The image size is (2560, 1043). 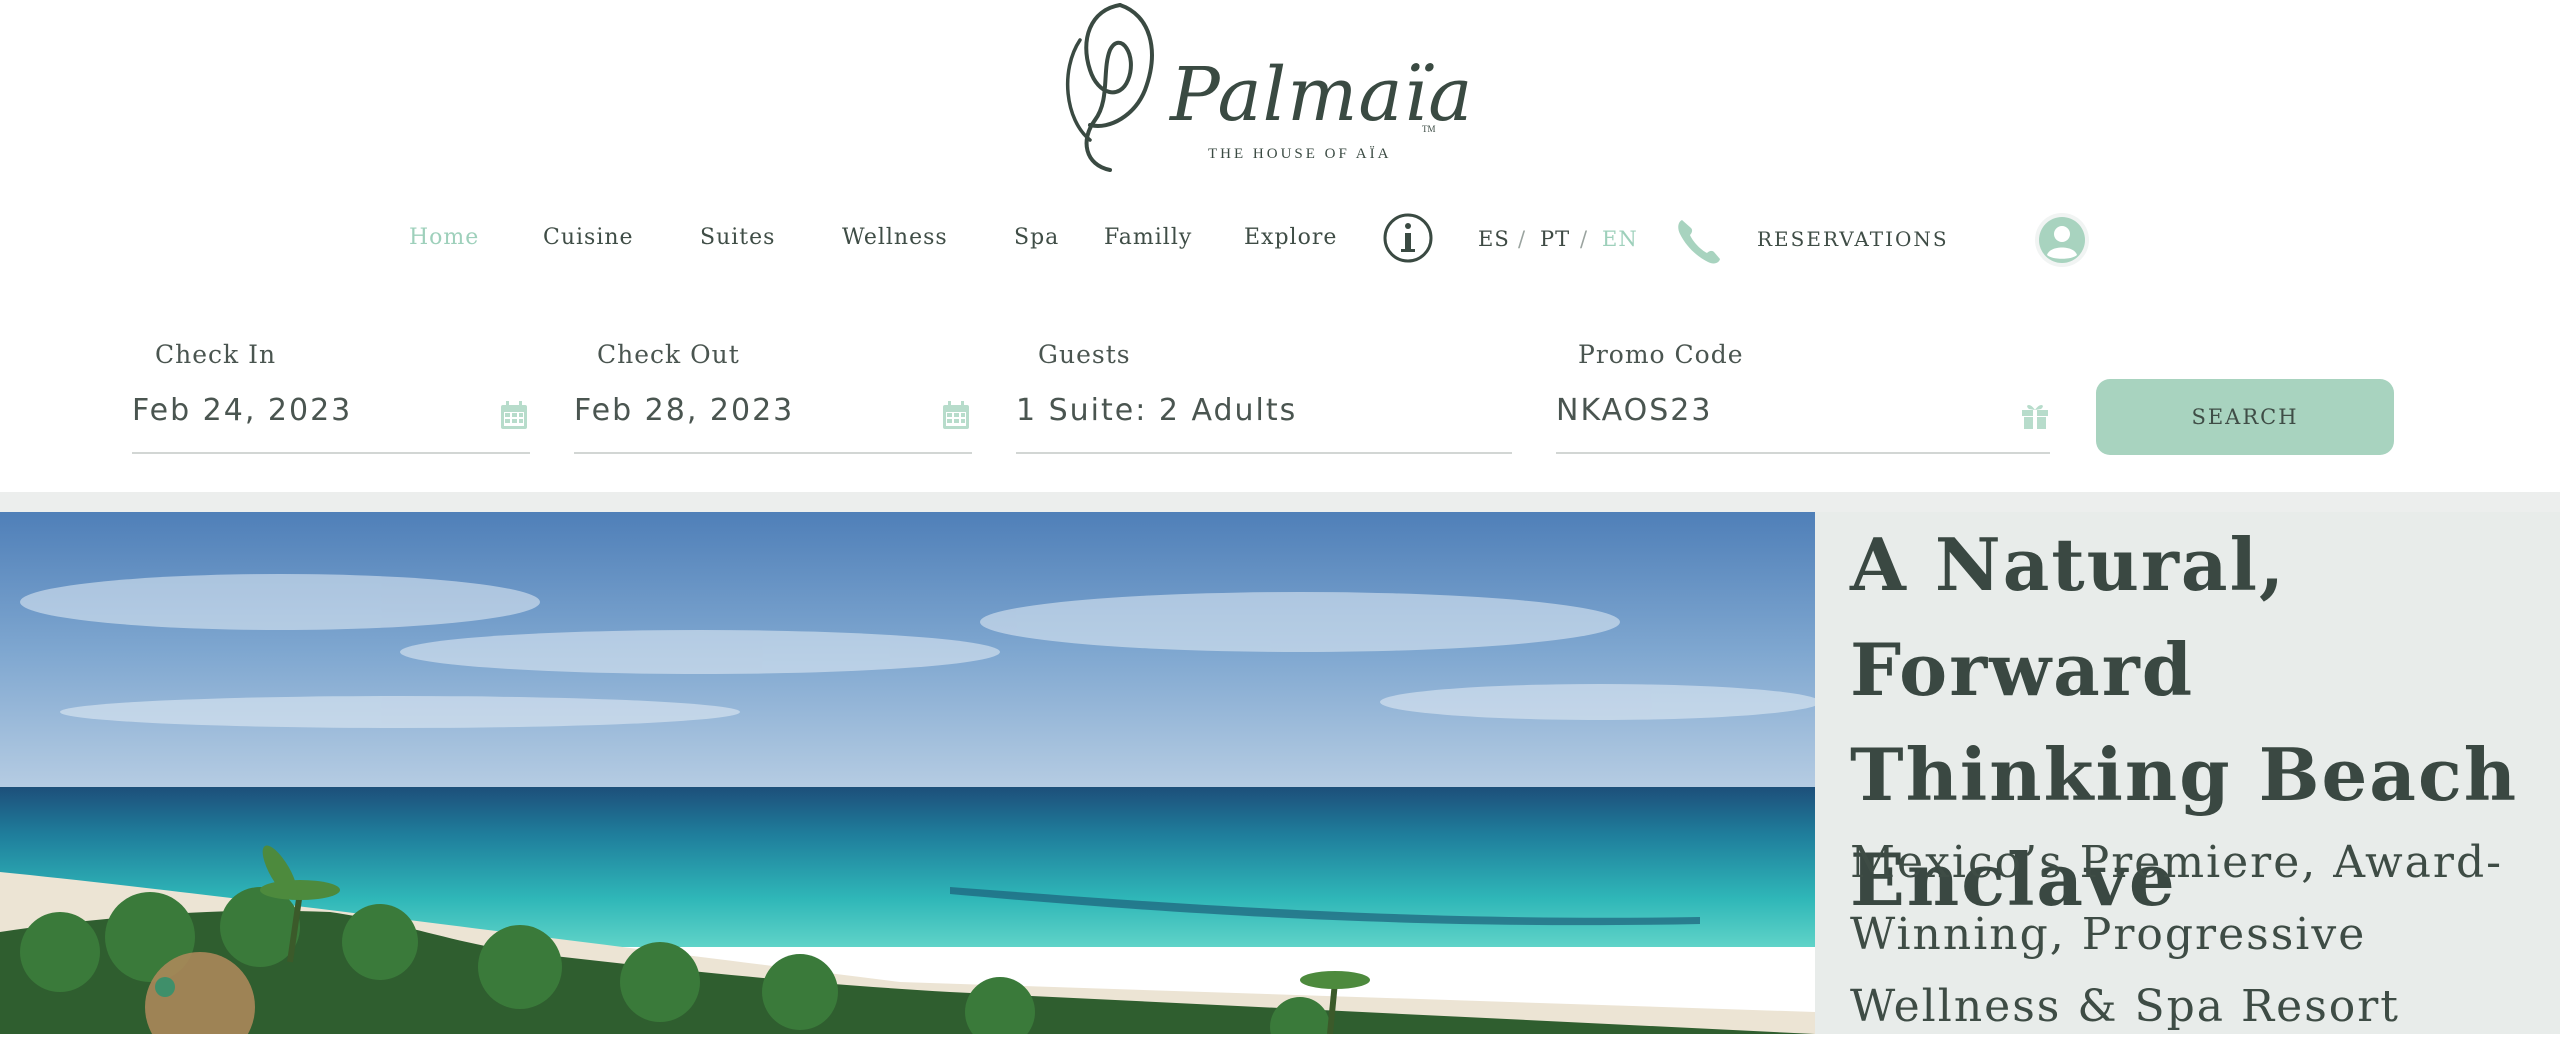 I want to click on check-in-field: Feb 24, 2023, so click(x=242, y=410).